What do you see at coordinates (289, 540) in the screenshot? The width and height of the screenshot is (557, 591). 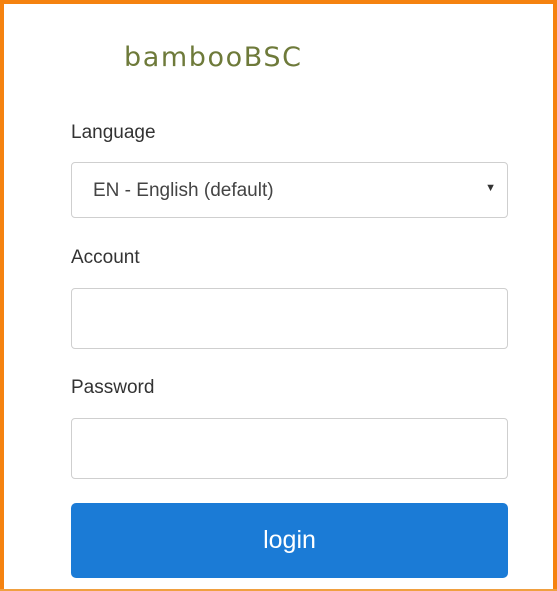 I see `login-button: login` at bounding box center [289, 540].